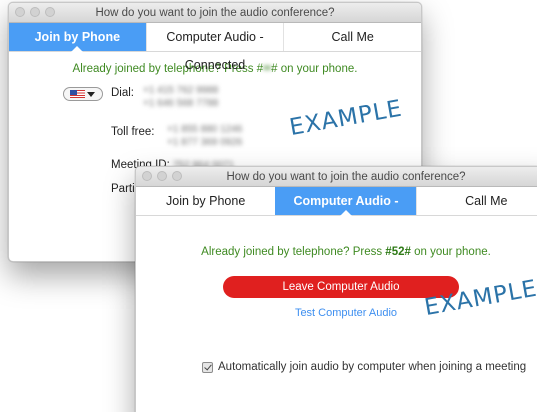  What do you see at coordinates (181, 103) in the screenshot?
I see `dial-number-2: +1 646 568 7788` at bounding box center [181, 103].